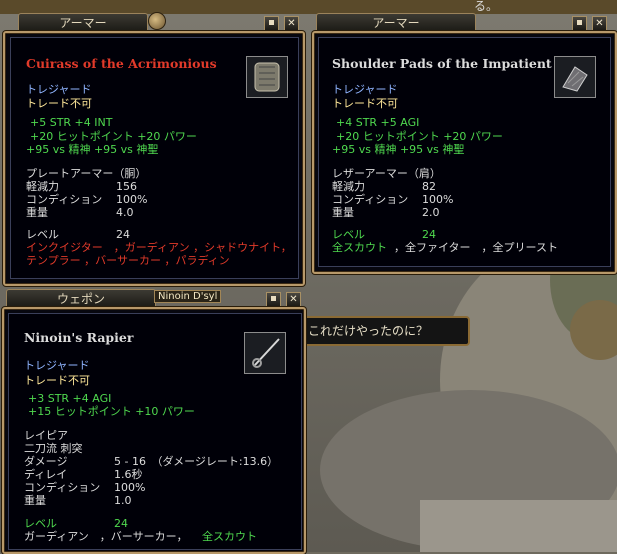 Image resolution: width=617 pixels, height=554 pixels. I want to click on attr-value: 1.0, so click(123, 500).